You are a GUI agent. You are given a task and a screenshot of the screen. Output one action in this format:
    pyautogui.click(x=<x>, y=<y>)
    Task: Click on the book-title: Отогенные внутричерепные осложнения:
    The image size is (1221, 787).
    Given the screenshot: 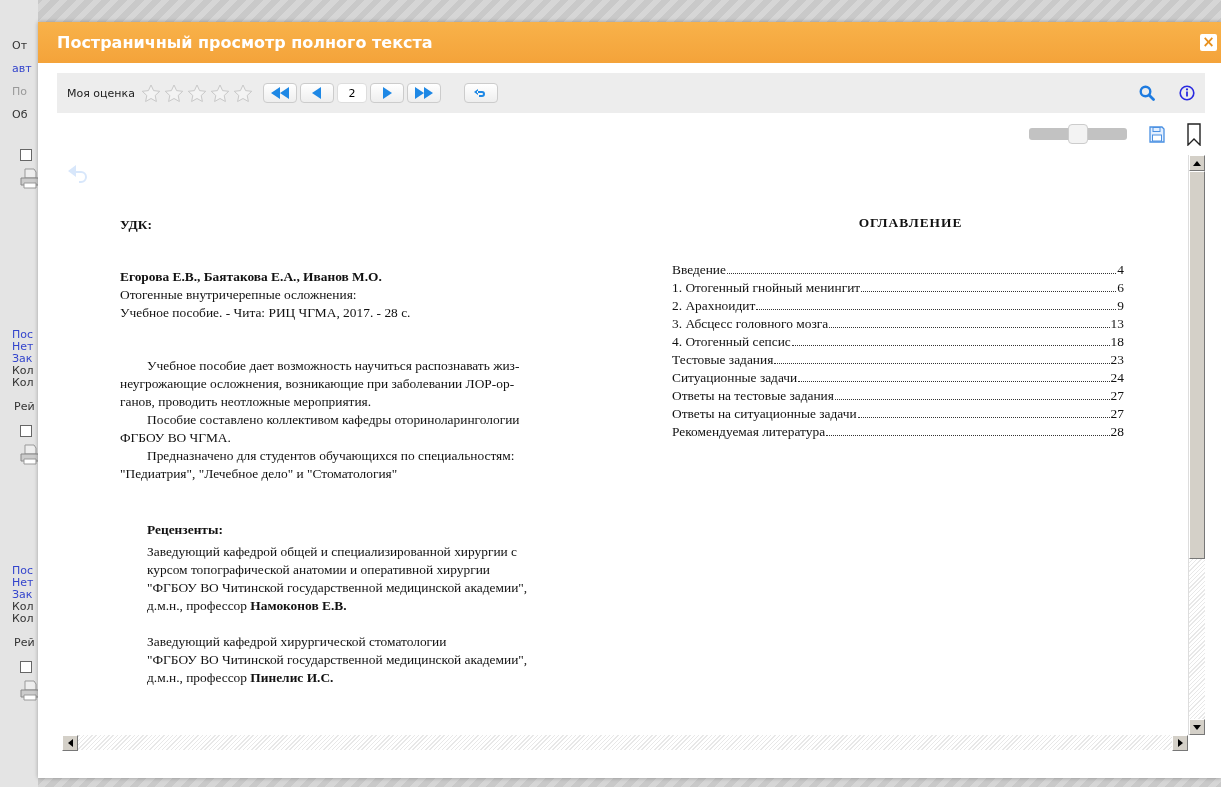 What is the action you would take?
    pyautogui.click(x=239, y=295)
    